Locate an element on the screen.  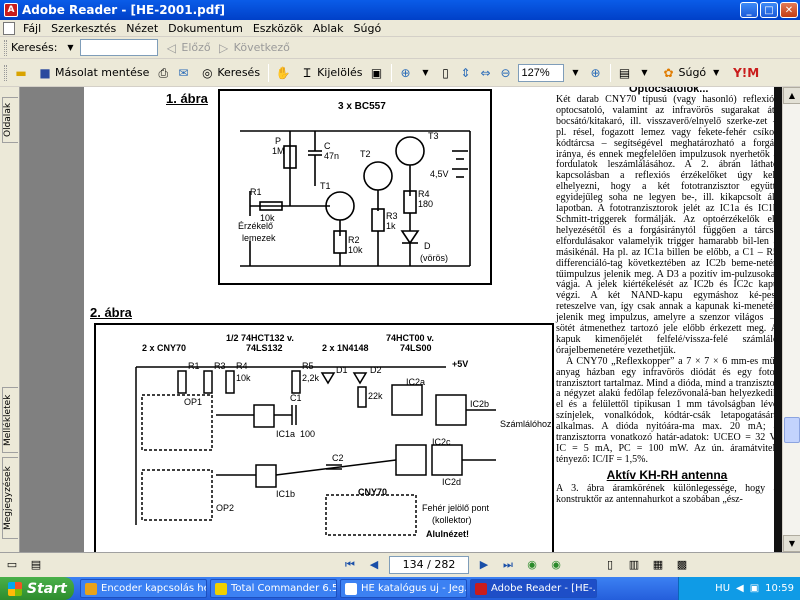
menu-help: Súgó is located at coordinates (368, 28).